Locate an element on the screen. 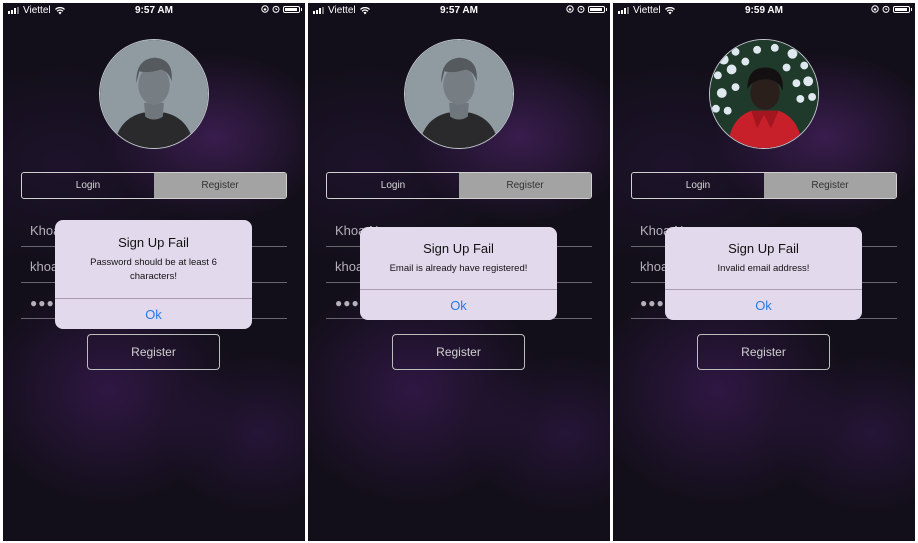 This screenshot has height=543, width=918. alert-message: Invalid email address! is located at coordinates (763, 268).